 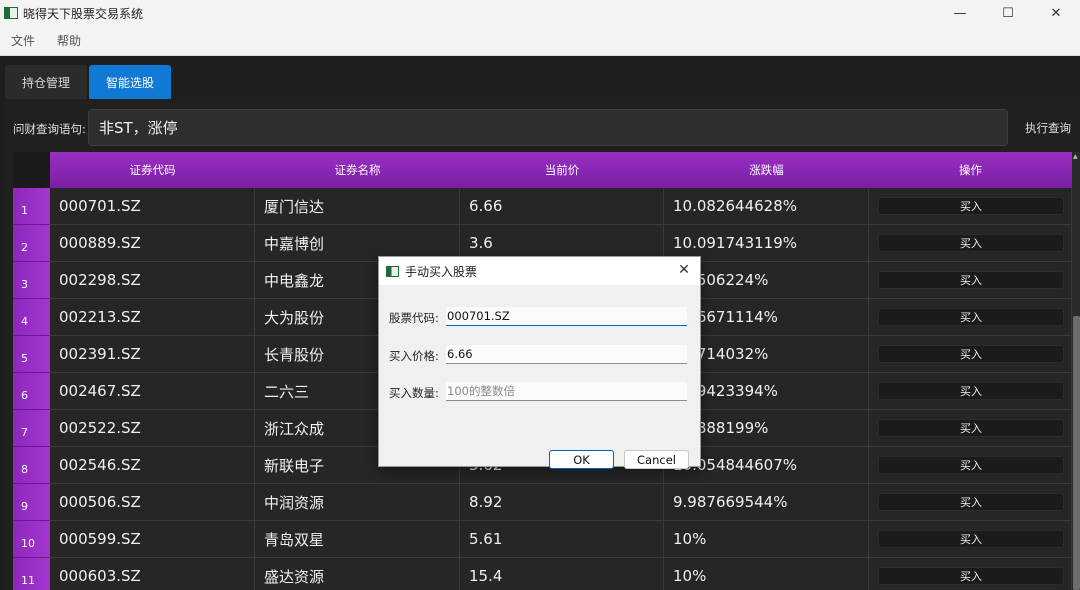 I want to click on cell-name: 厦门信达, so click(x=357, y=206).